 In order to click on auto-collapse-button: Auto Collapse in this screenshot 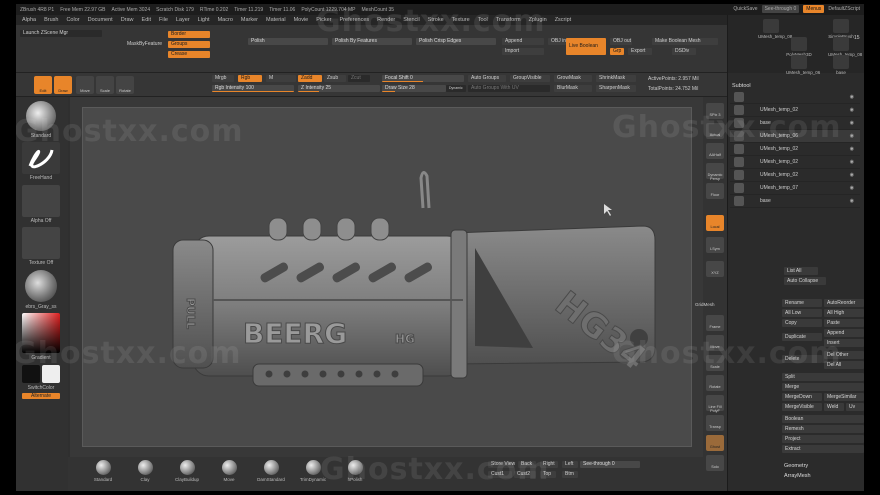, I will do `click(805, 281)`.